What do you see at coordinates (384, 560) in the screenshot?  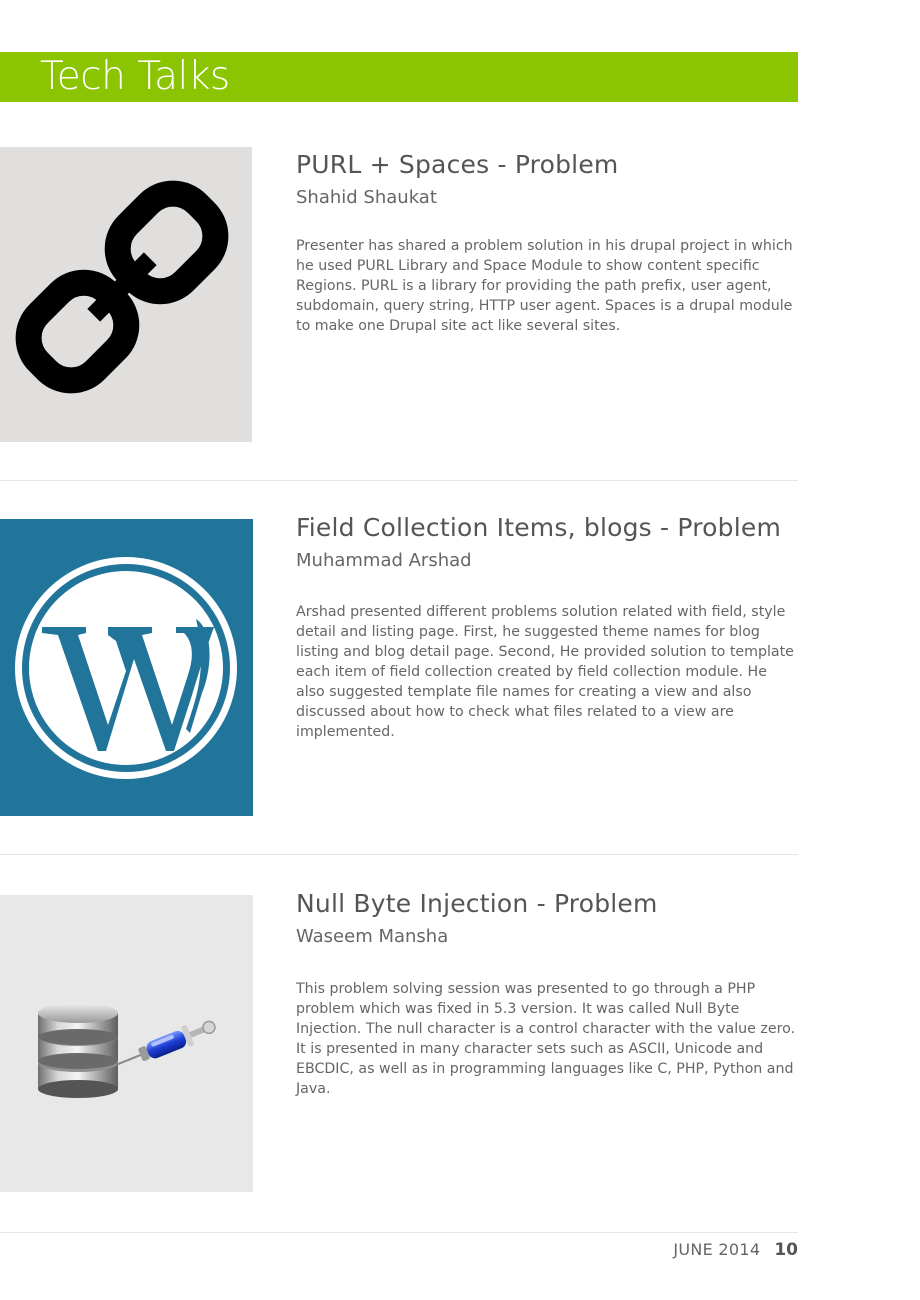 I see `article-author: Muhammad Arshad` at bounding box center [384, 560].